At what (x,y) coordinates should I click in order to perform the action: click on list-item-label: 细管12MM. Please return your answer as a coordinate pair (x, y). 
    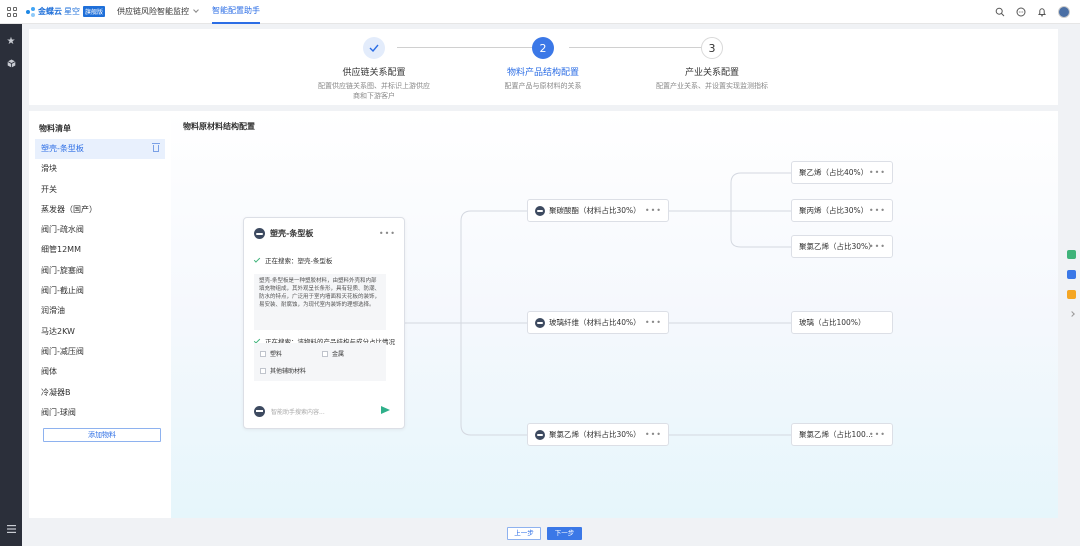
    Looking at the image, I should click on (61, 250).